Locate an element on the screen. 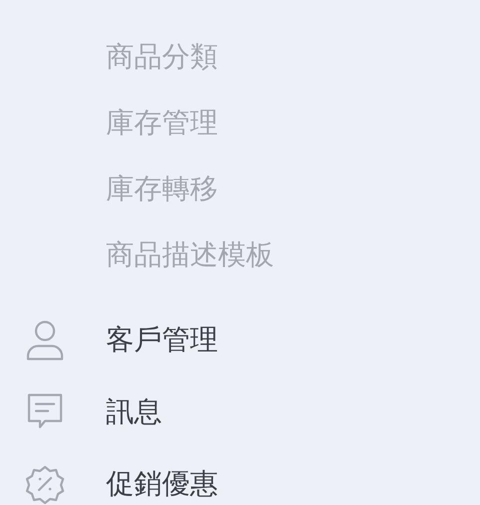 The image size is (480, 505). submenu-item: 商品描述模板 is located at coordinates (190, 255).